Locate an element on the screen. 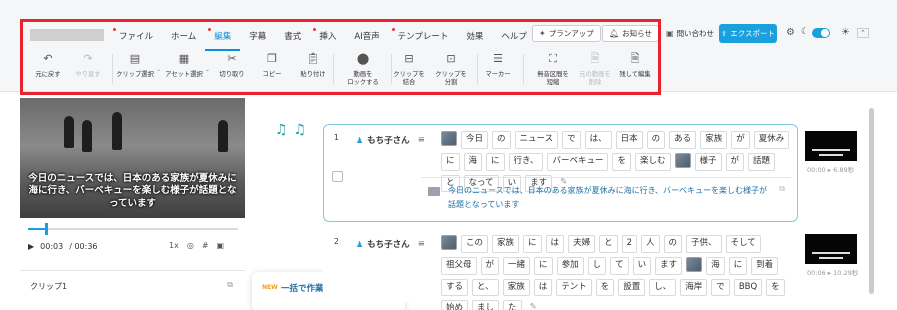 This screenshot has width=897, height=310. focus-icon: ◎ is located at coordinates (190, 245).